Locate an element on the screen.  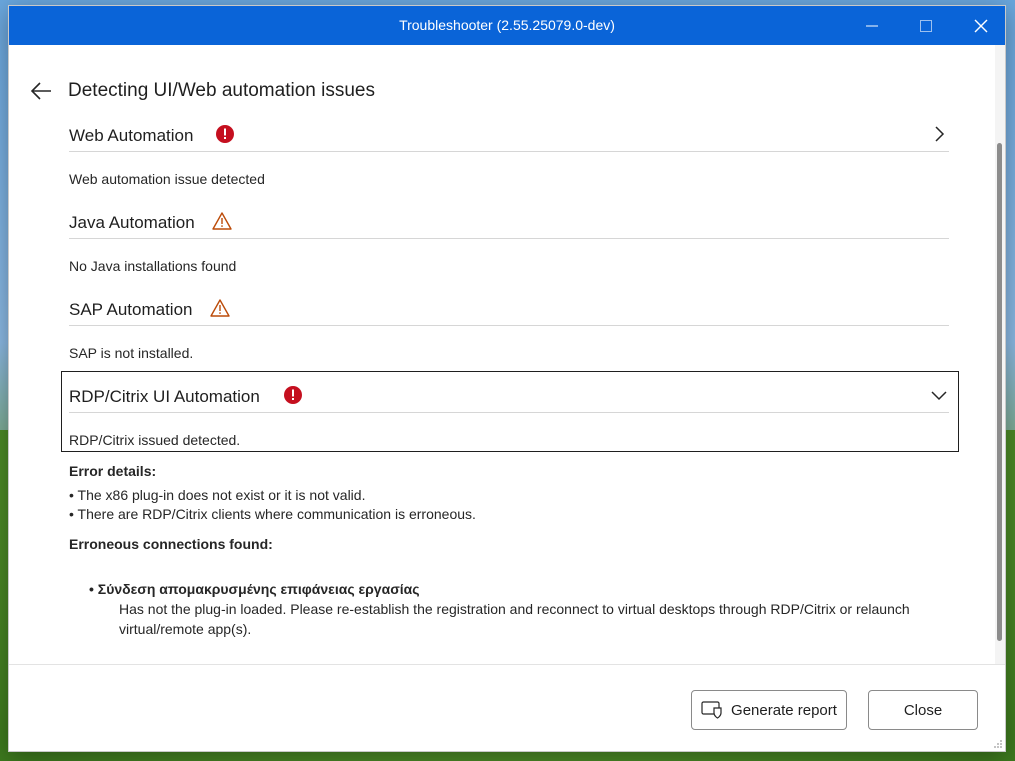
resize-grip-icon is located at coordinates (998, 744).